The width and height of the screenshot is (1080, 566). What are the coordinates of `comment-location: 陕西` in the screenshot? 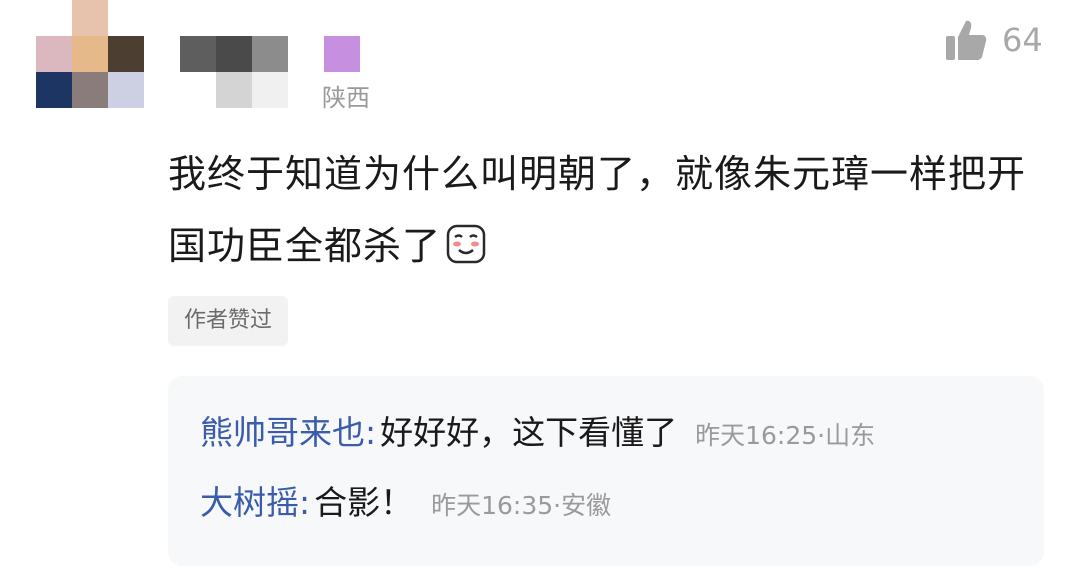 It's located at (346, 98).